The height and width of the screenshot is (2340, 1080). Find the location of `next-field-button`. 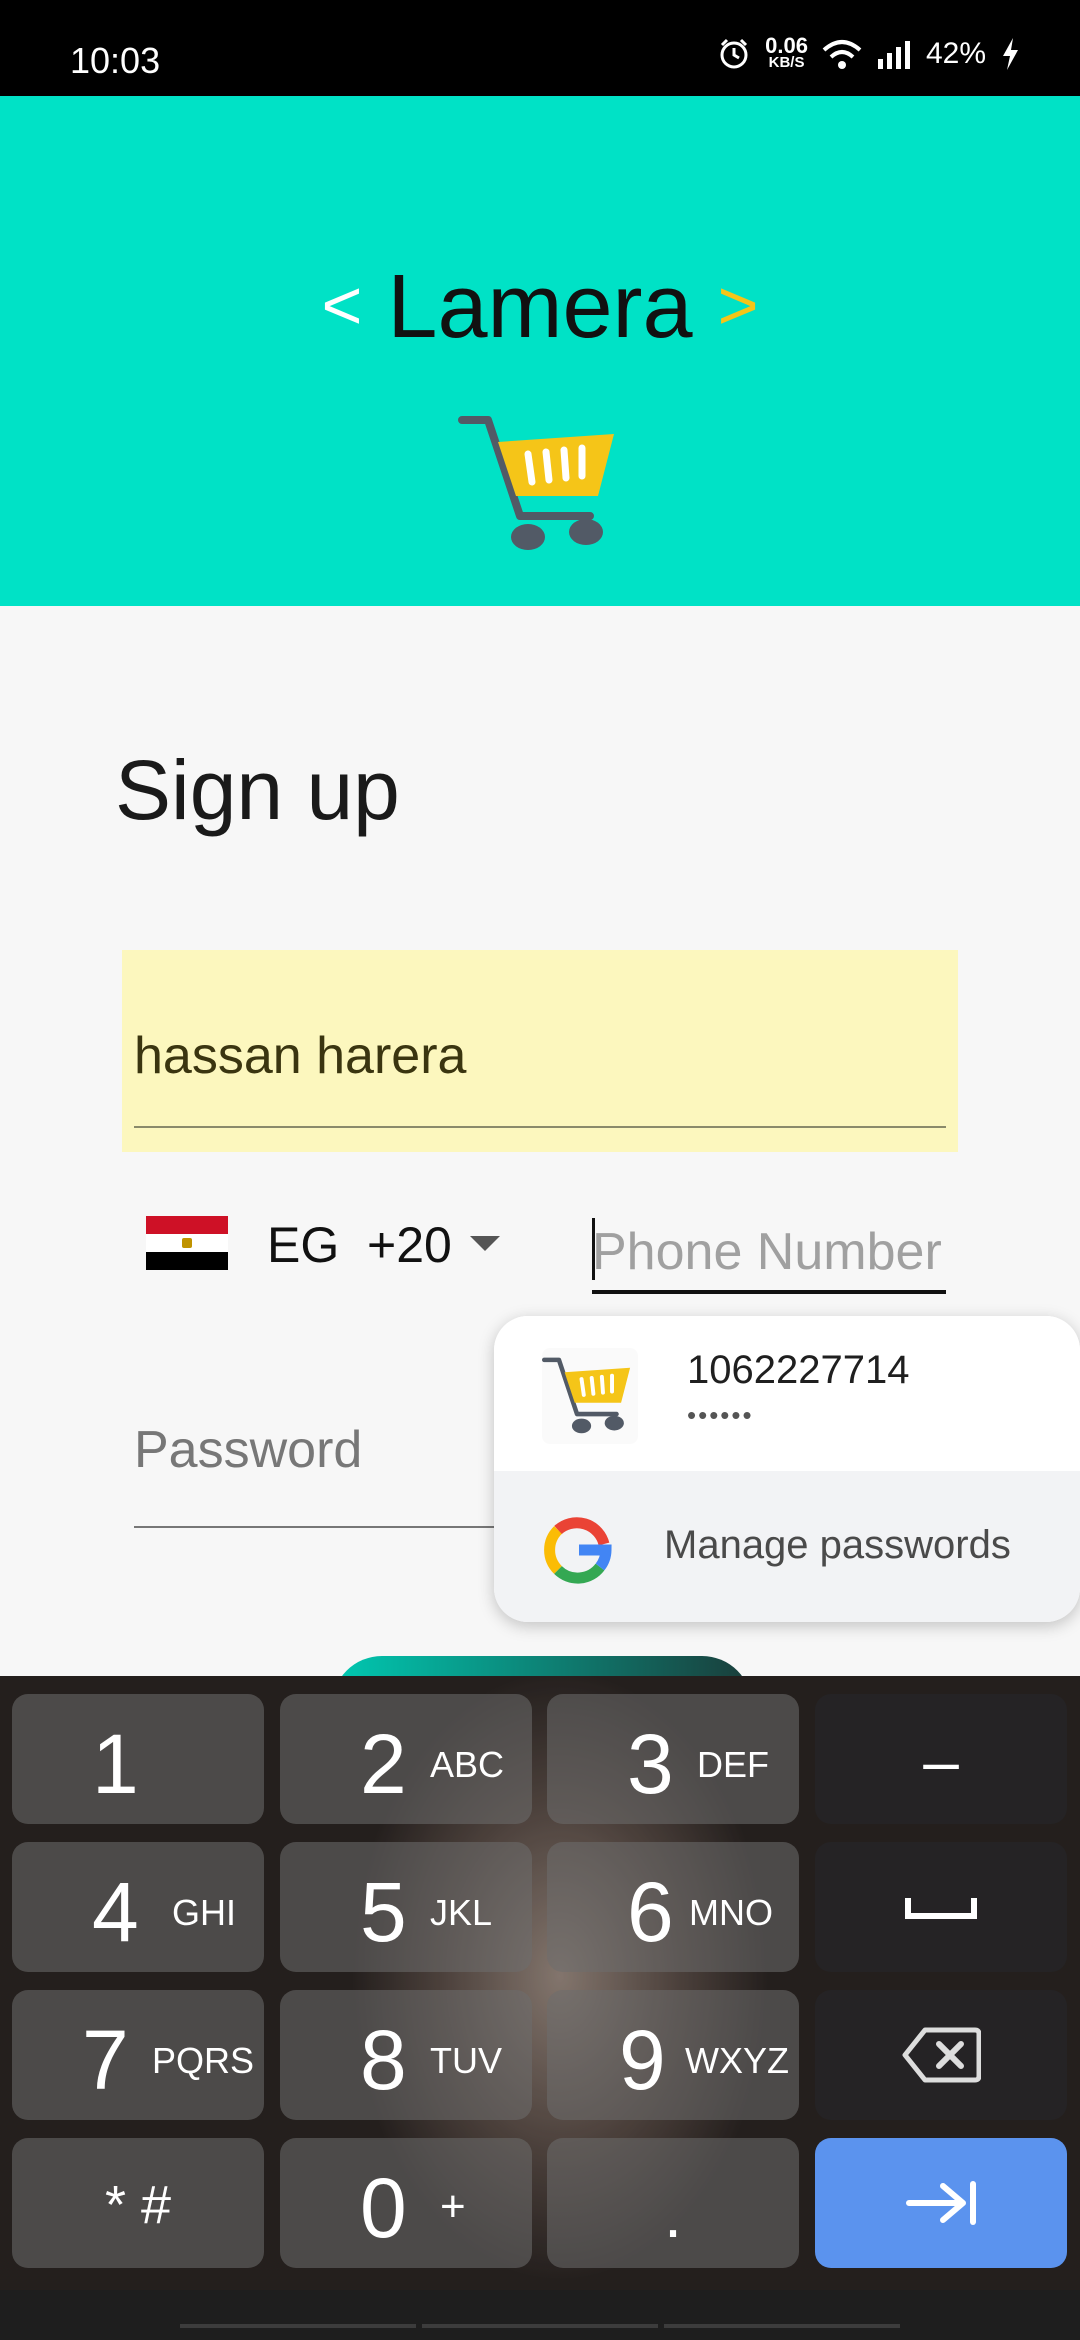

next-field-button is located at coordinates (941, 2203).